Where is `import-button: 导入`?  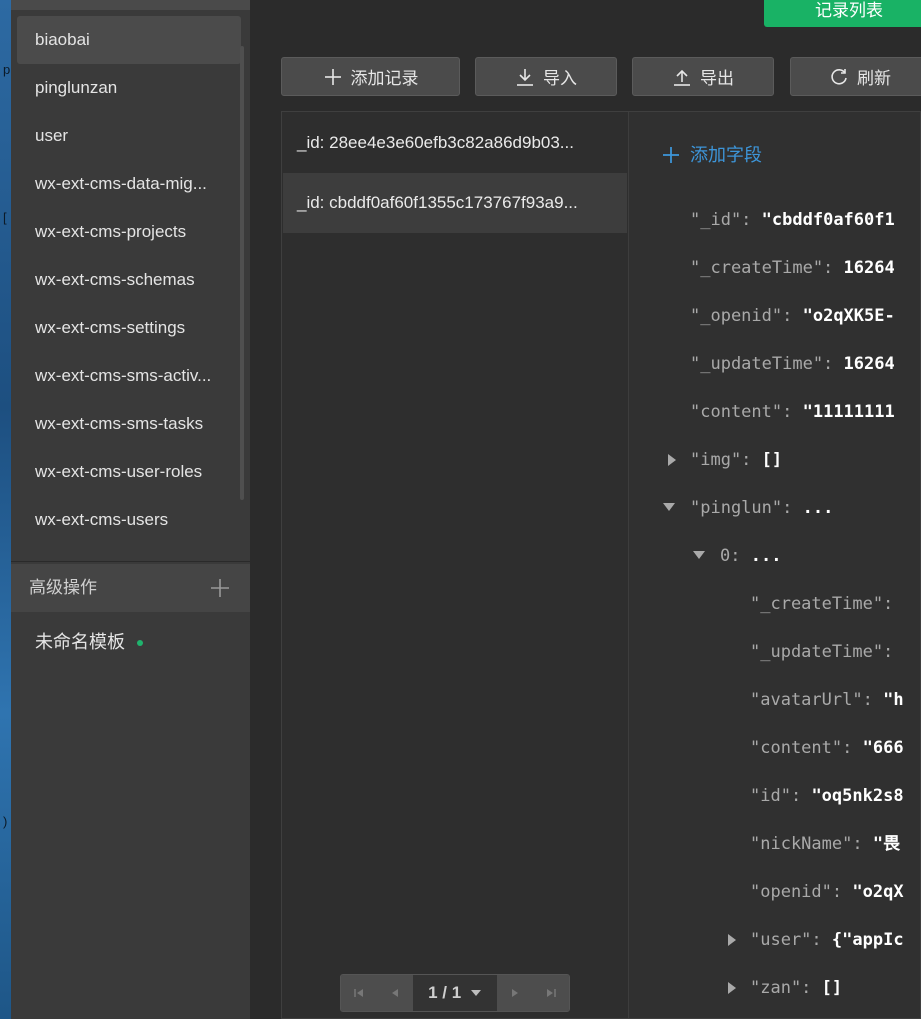
import-button: 导入 is located at coordinates (546, 76).